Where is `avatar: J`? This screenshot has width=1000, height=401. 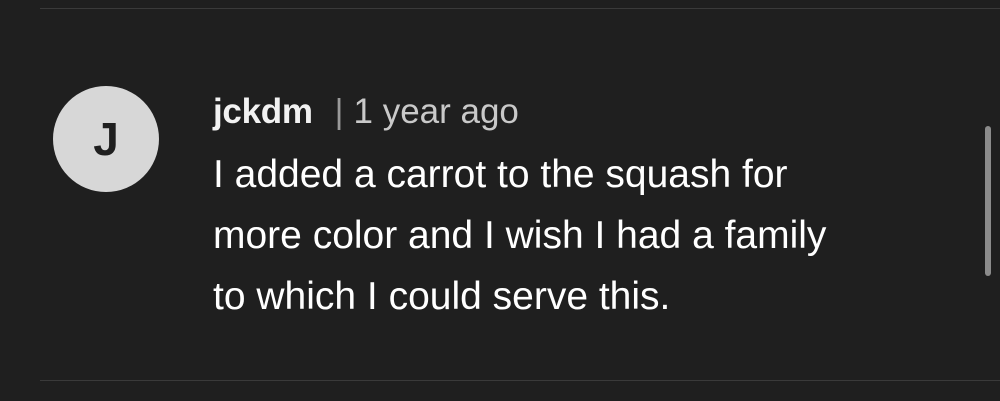 avatar: J is located at coordinates (106, 139).